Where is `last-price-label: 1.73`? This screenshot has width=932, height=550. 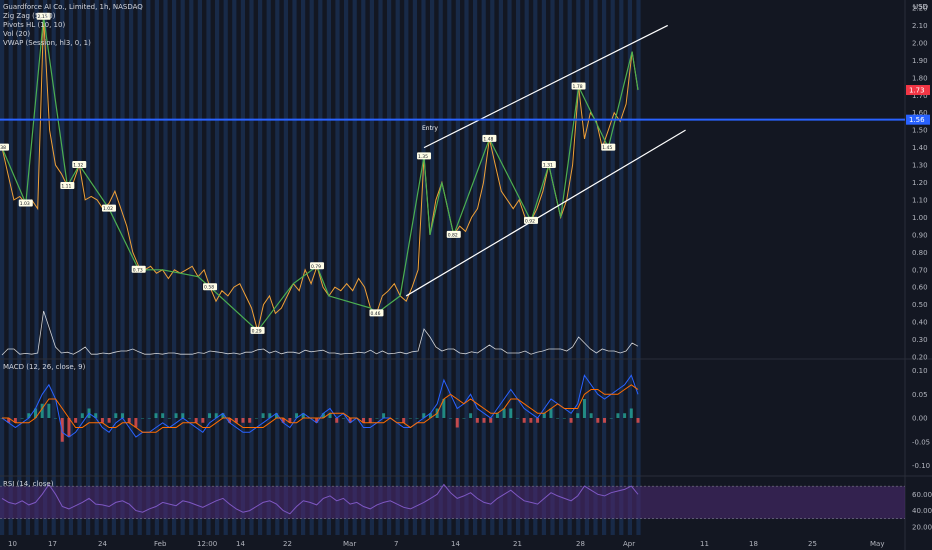
last-price-label: 1.73 is located at coordinates (917, 91).